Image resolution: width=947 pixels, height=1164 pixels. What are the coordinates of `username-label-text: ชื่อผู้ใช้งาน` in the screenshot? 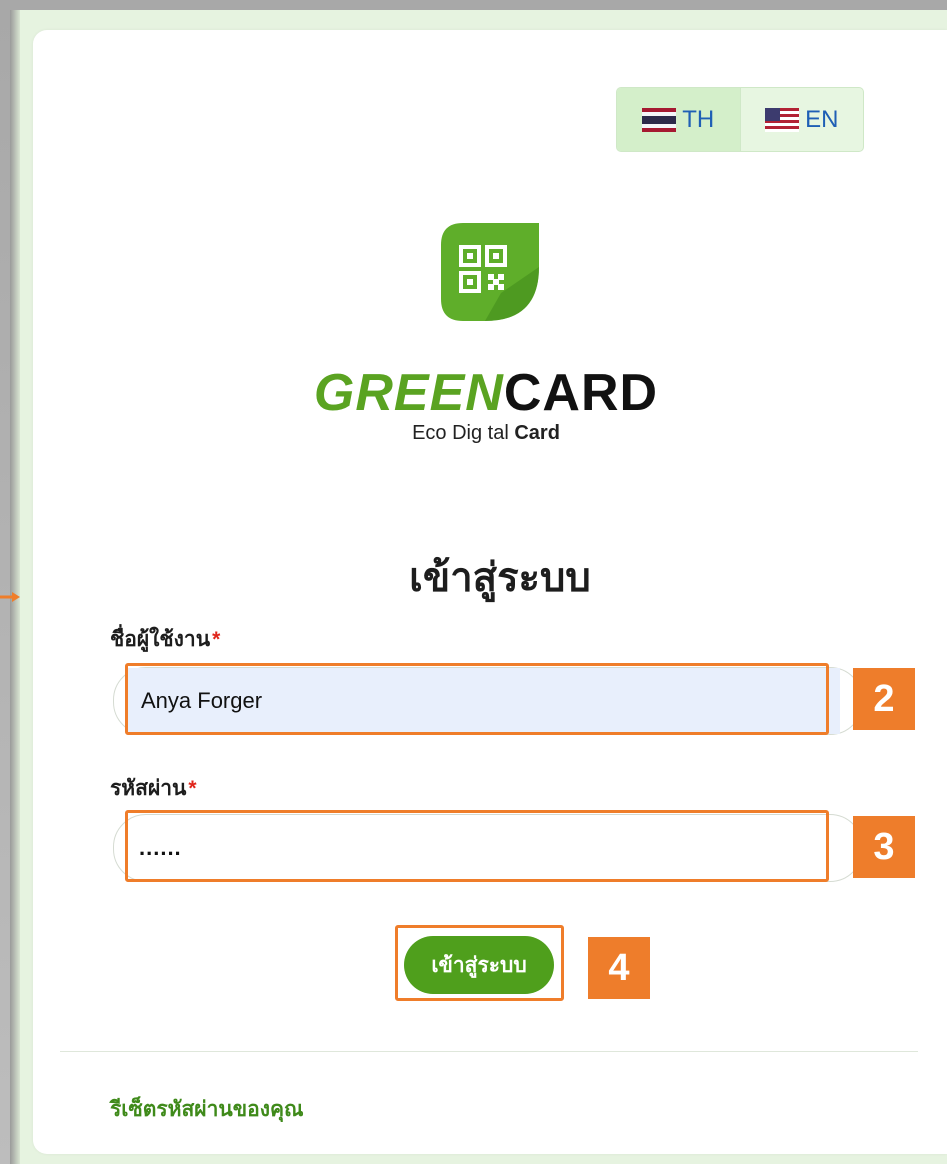 It's located at (160, 639).